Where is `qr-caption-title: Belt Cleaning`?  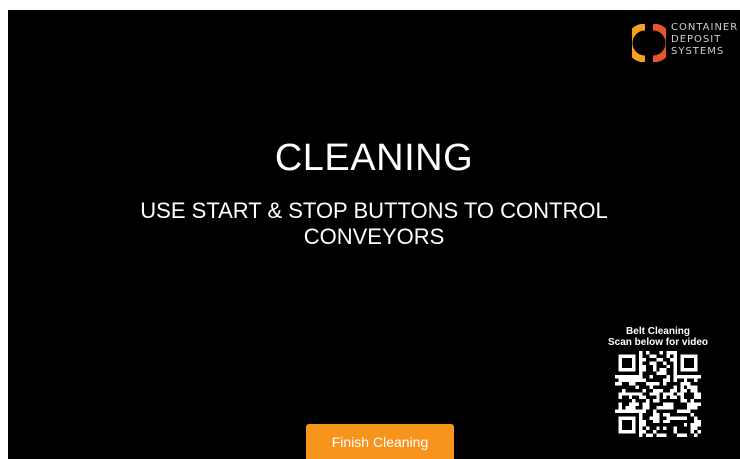 qr-caption-title: Belt Cleaning is located at coordinates (658, 331).